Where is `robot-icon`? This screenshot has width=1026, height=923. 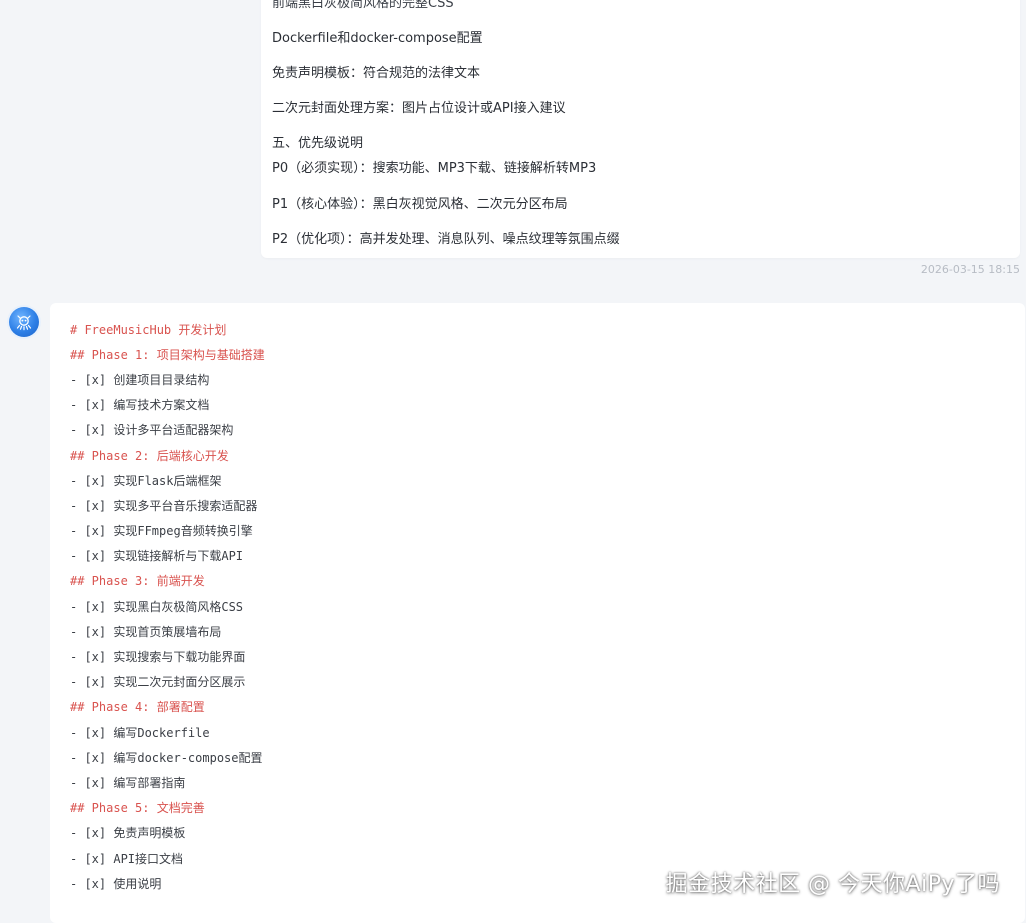 robot-icon is located at coordinates (24, 323).